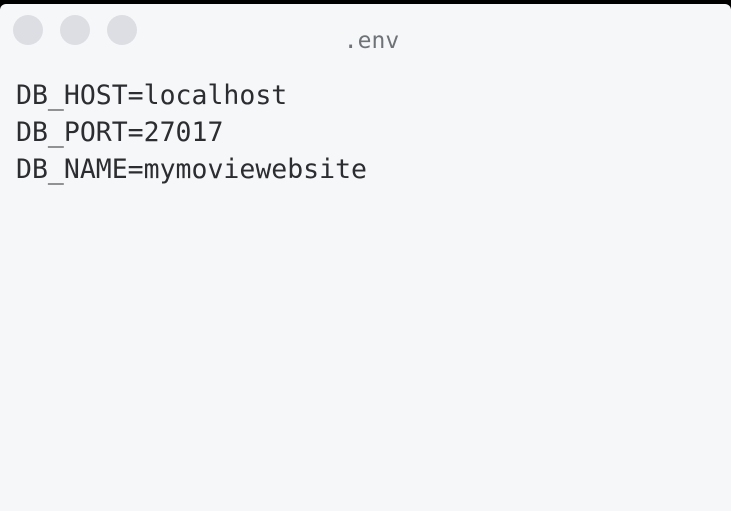 This screenshot has height=511, width=731. Describe the element at coordinates (152, 95) in the screenshot. I see `code-line: DB_HOST=localhost` at that location.